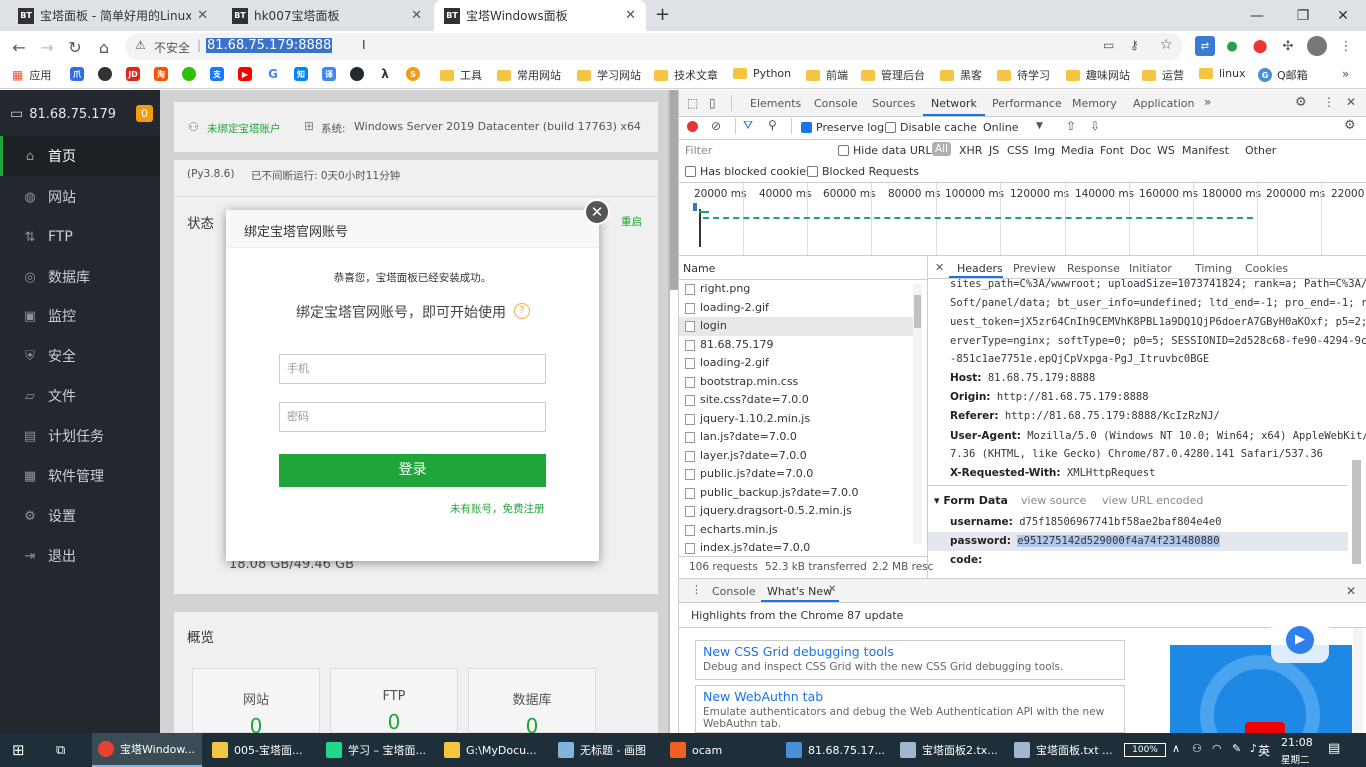  Describe the element at coordinates (796, 289) in the screenshot. I see `request-row: right.png` at that location.